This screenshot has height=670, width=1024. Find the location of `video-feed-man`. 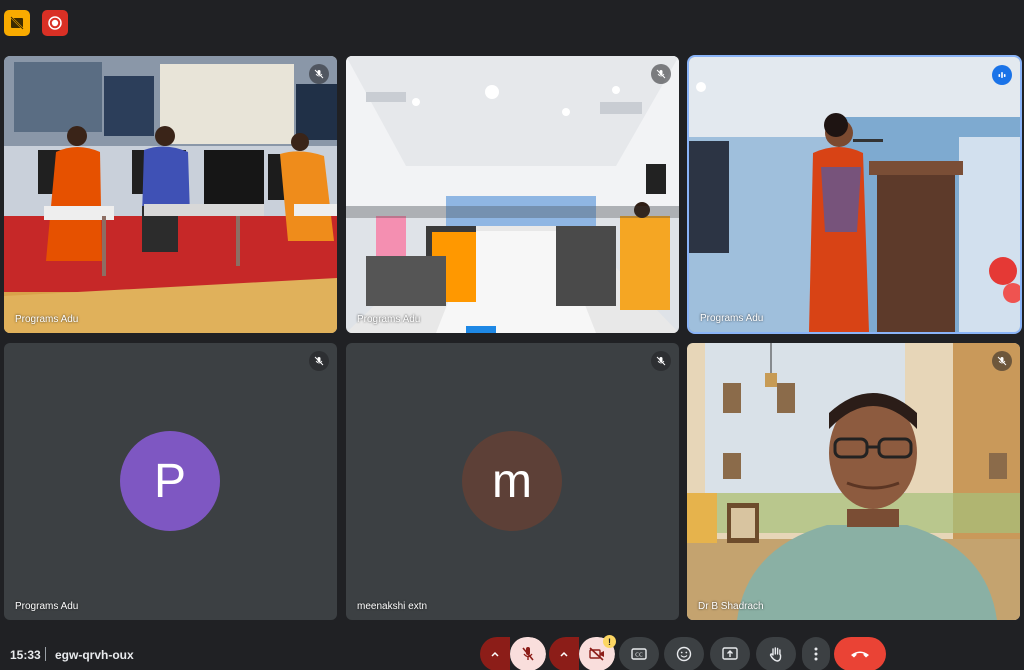

video-feed-man is located at coordinates (853, 481).